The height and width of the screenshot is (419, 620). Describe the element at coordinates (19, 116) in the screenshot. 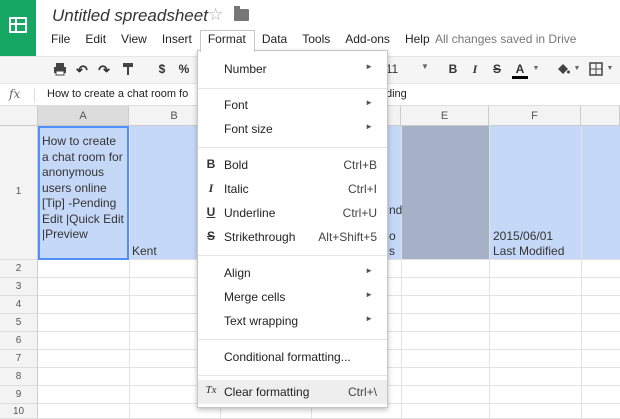

I see `grid-corner` at that location.